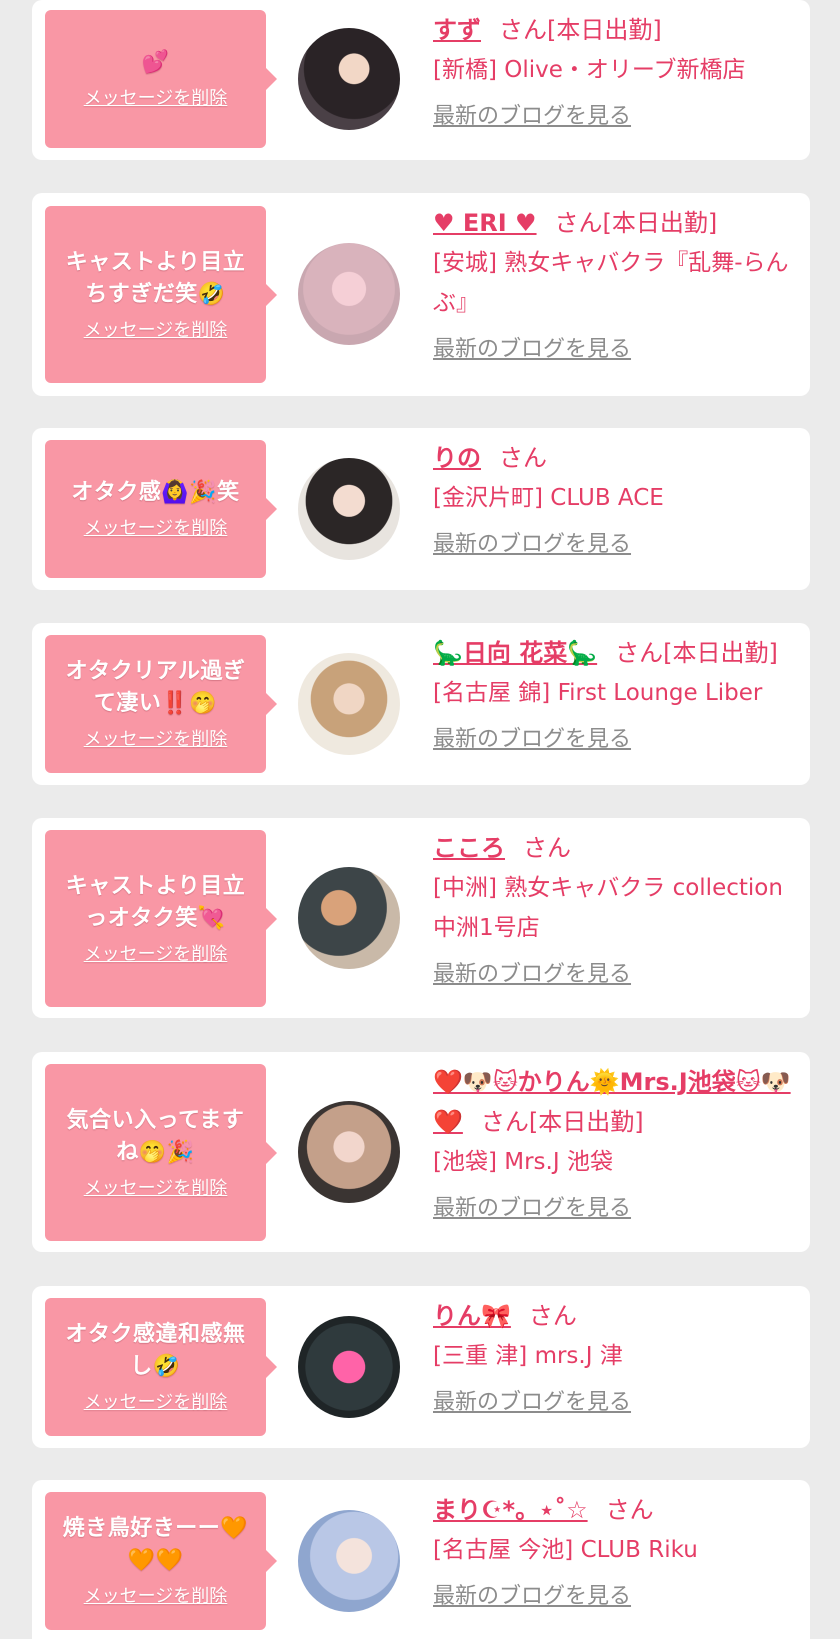 The width and height of the screenshot is (840, 1639). What do you see at coordinates (161, 509) in the screenshot?
I see `message-bubble: オタク感🙆‍♀️🎉笑 メッセージを削除` at bounding box center [161, 509].